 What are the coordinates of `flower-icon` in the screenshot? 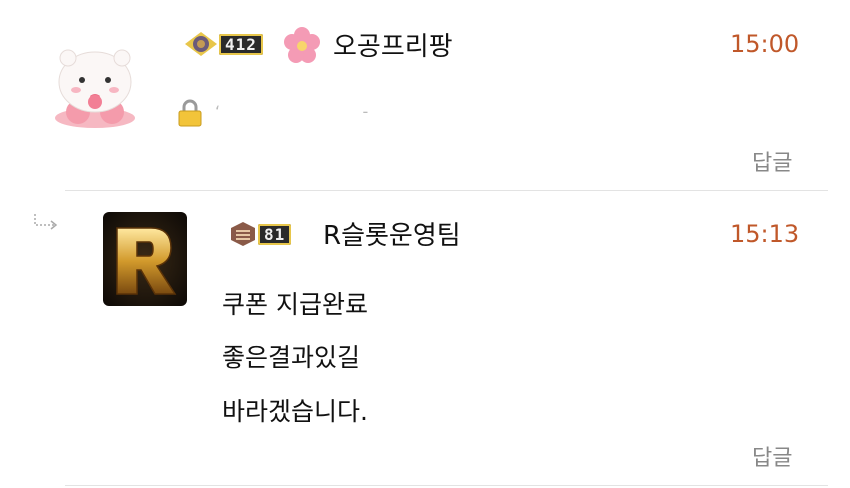 It's located at (302, 46).